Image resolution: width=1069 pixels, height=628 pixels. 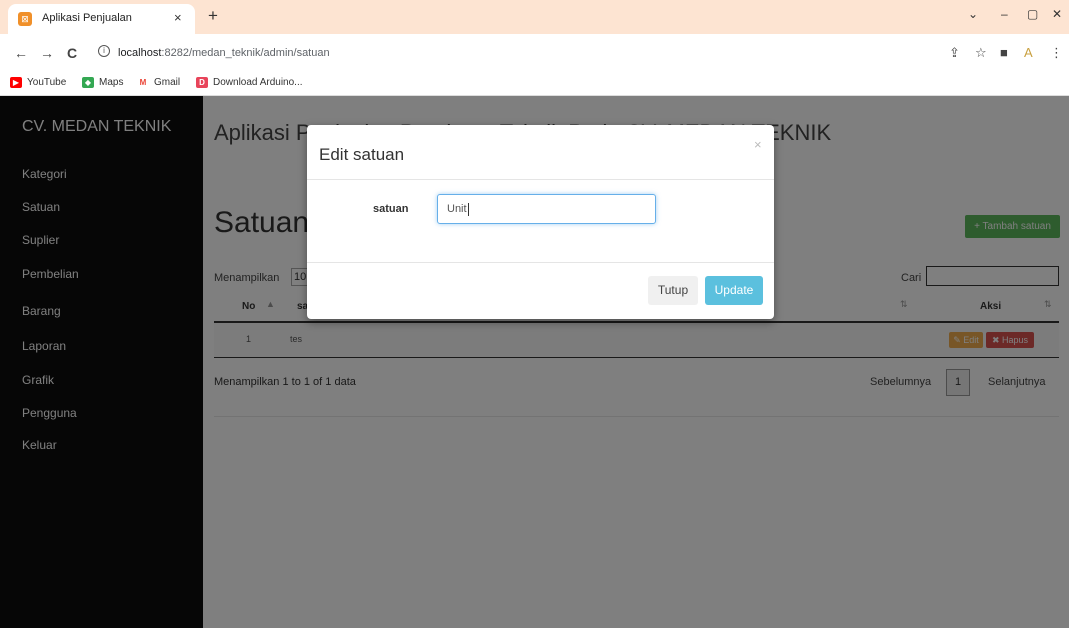 What do you see at coordinates (47, 82) in the screenshot?
I see `bookmark-label: YouTube` at bounding box center [47, 82].